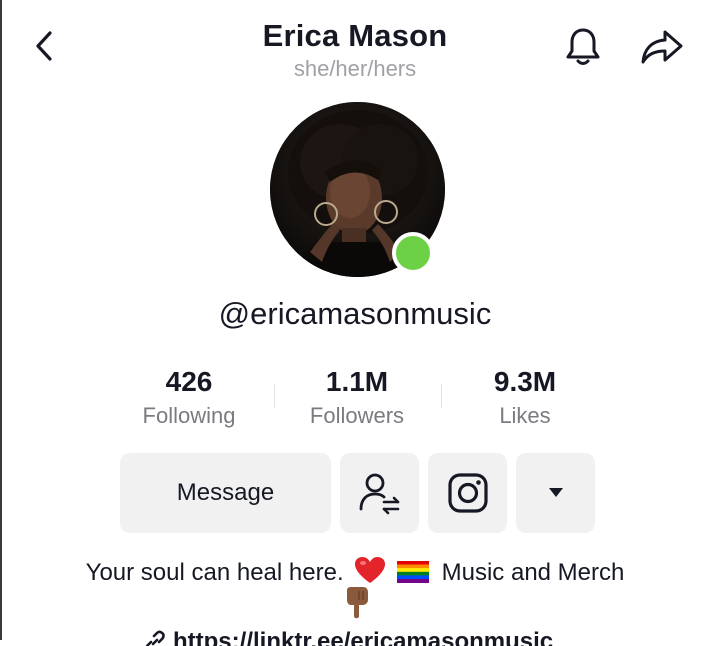 This screenshot has width=710, height=646. I want to click on profile-link-text: https://linktr.ee/ericamasonmusic, so click(363, 637).